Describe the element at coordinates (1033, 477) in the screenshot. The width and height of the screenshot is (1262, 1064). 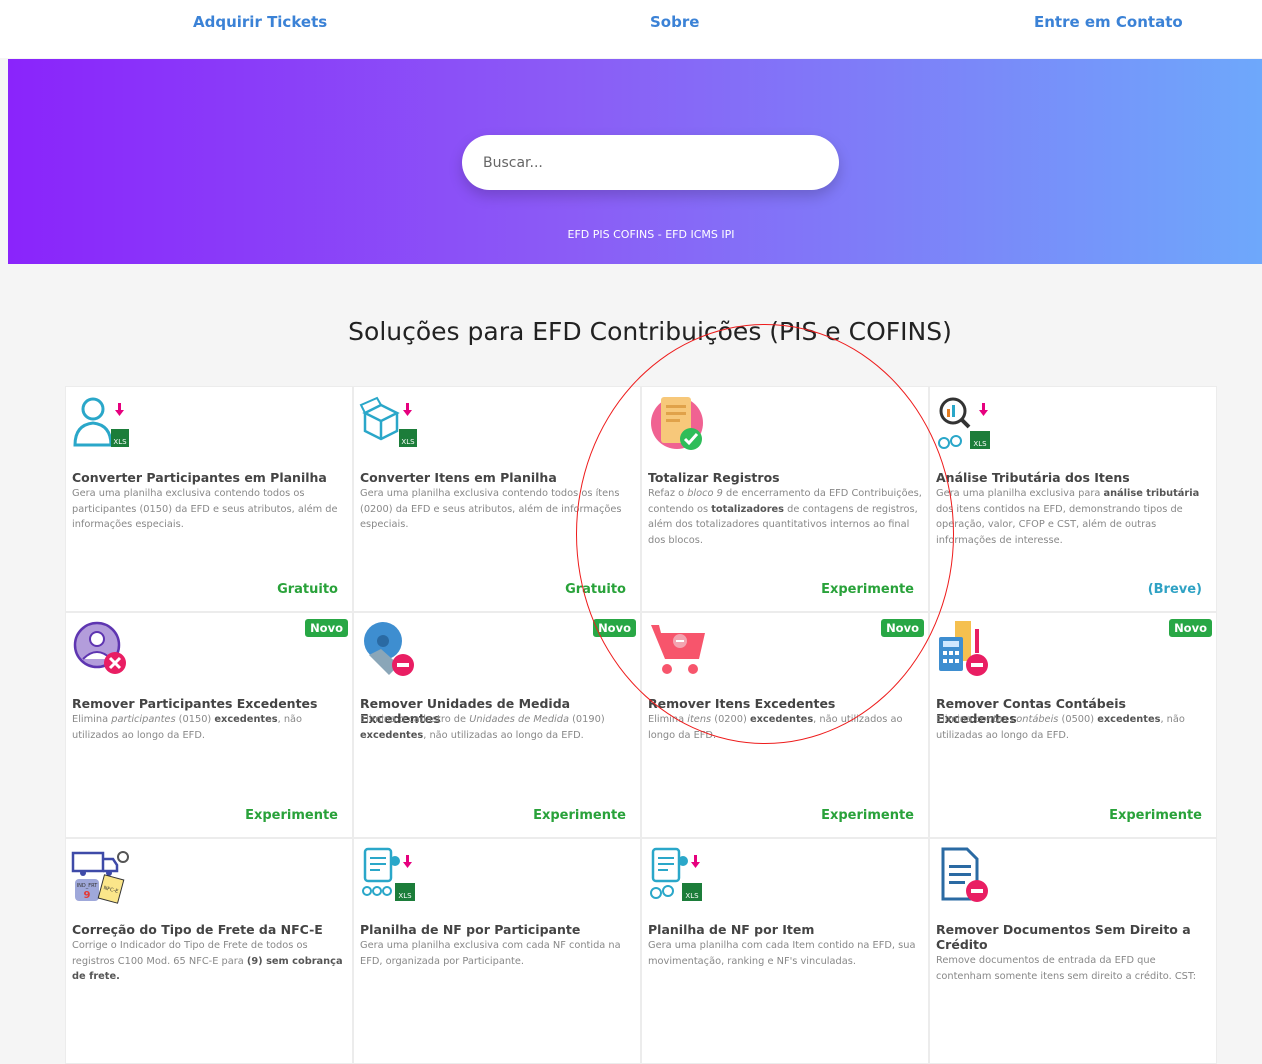
I see `card-title: Análise Tributária dos Itens` at that location.